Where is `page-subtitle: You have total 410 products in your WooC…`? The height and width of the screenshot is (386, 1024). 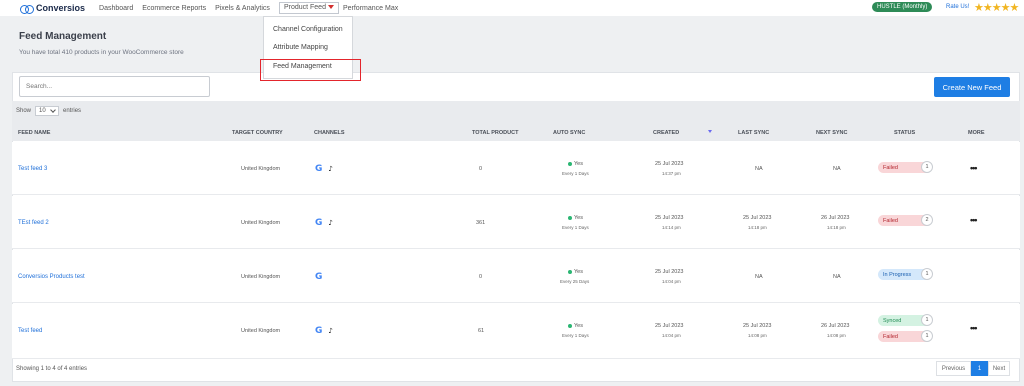 page-subtitle: You have total 410 products in your WooC… is located at coordinates (101, 52).